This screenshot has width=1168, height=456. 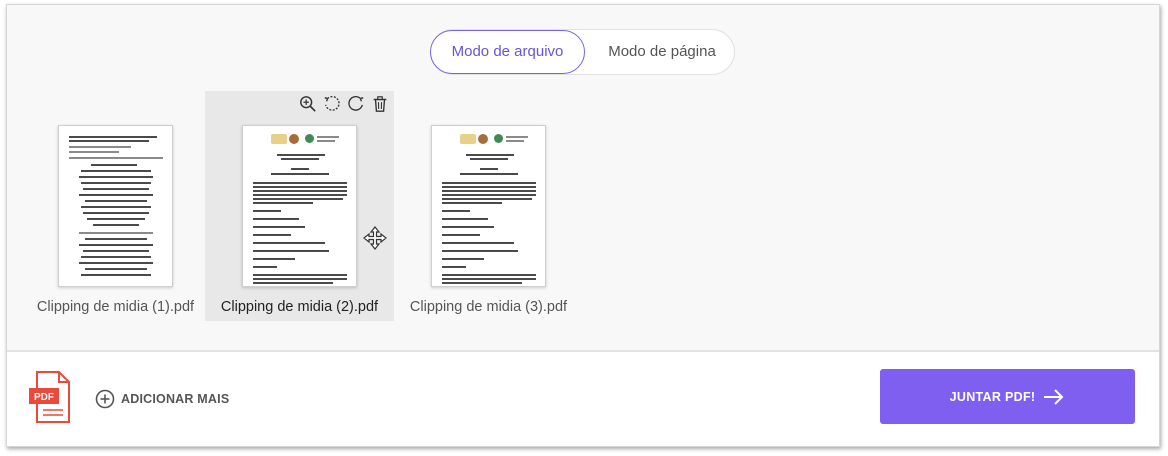 What do you see at coordinates (356, 104) in the screenshot?
I see `rotate-right-icon` at bounding box center [356, 104].